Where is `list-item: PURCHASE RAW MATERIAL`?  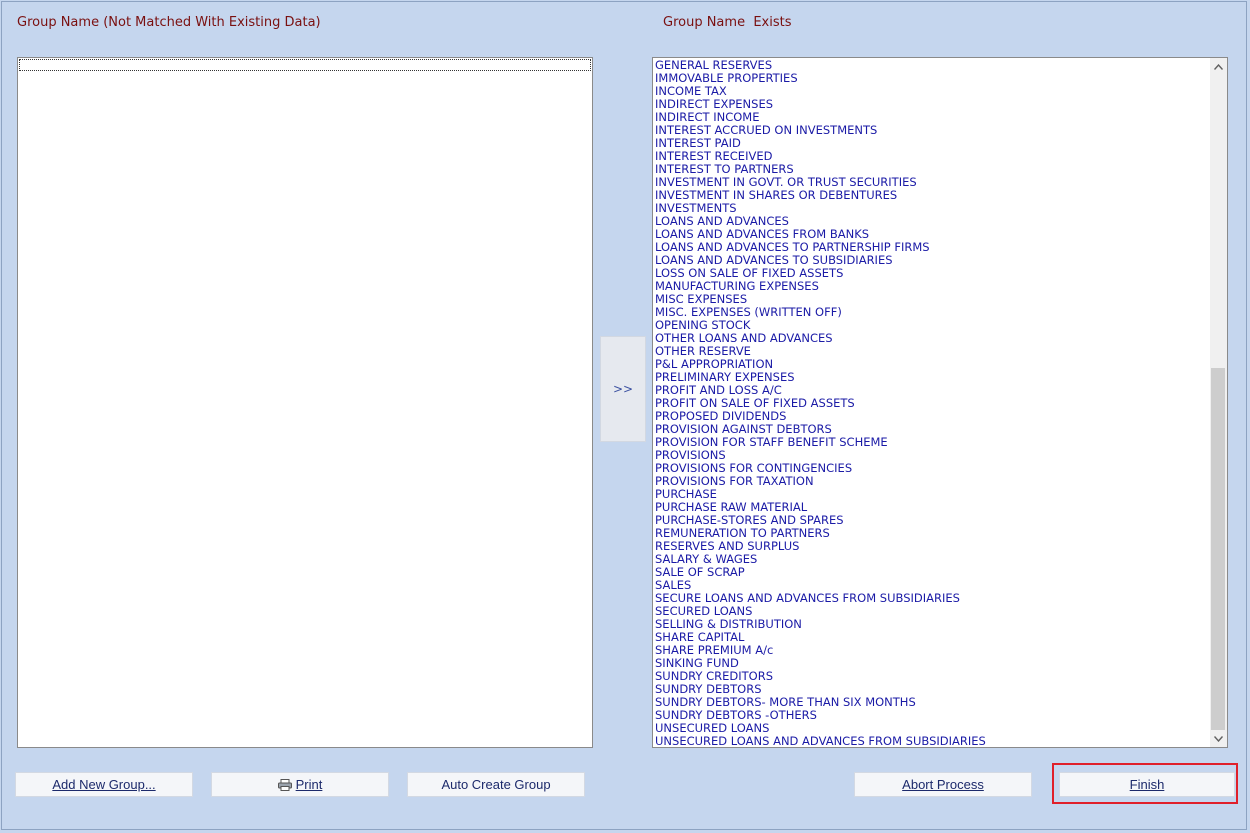 list-item: PURCHASE RAW MATERIAL is located at coordinates (932, 507).